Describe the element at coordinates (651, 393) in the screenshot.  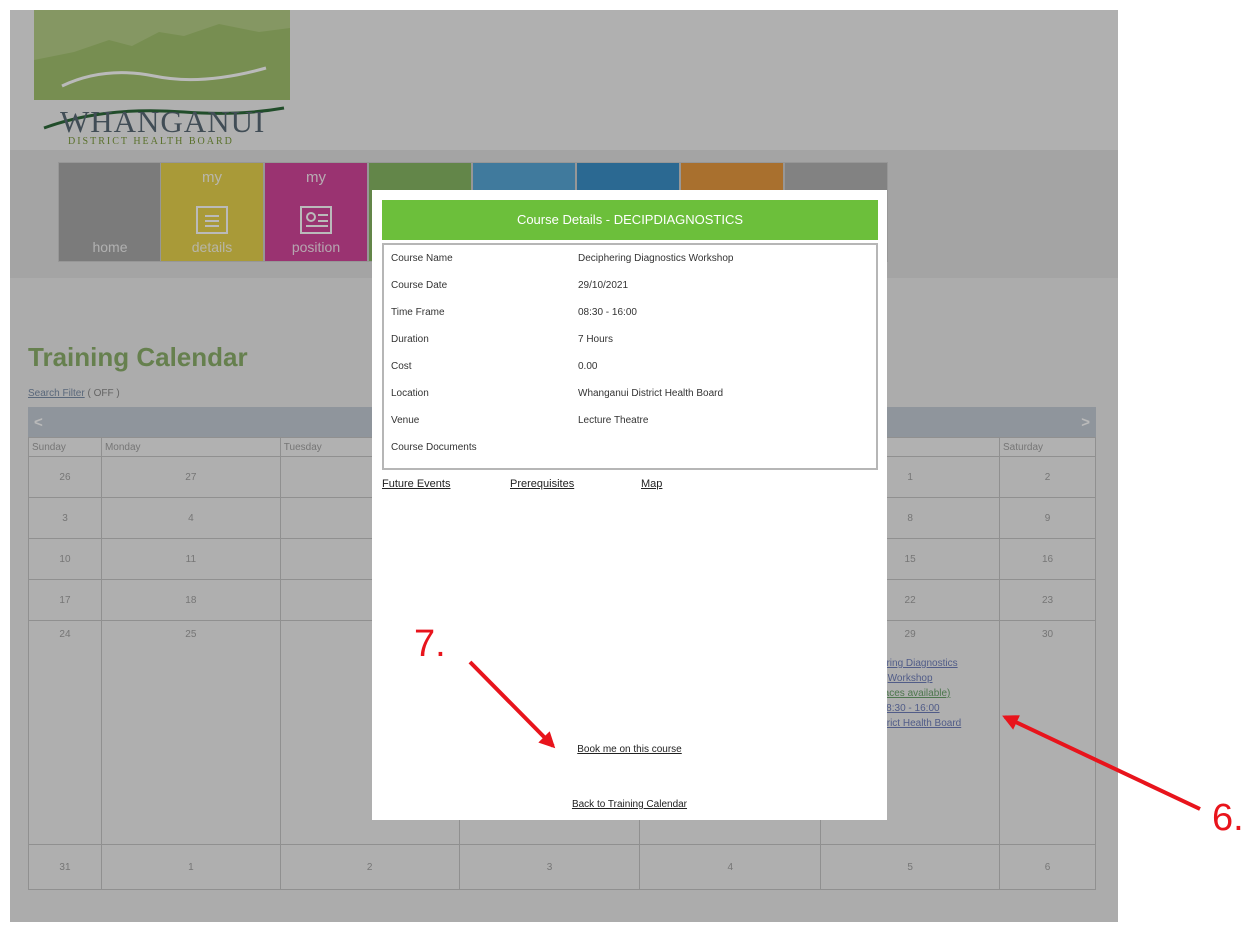
I see `detail-value: Whanganui District Health Board` at that location.